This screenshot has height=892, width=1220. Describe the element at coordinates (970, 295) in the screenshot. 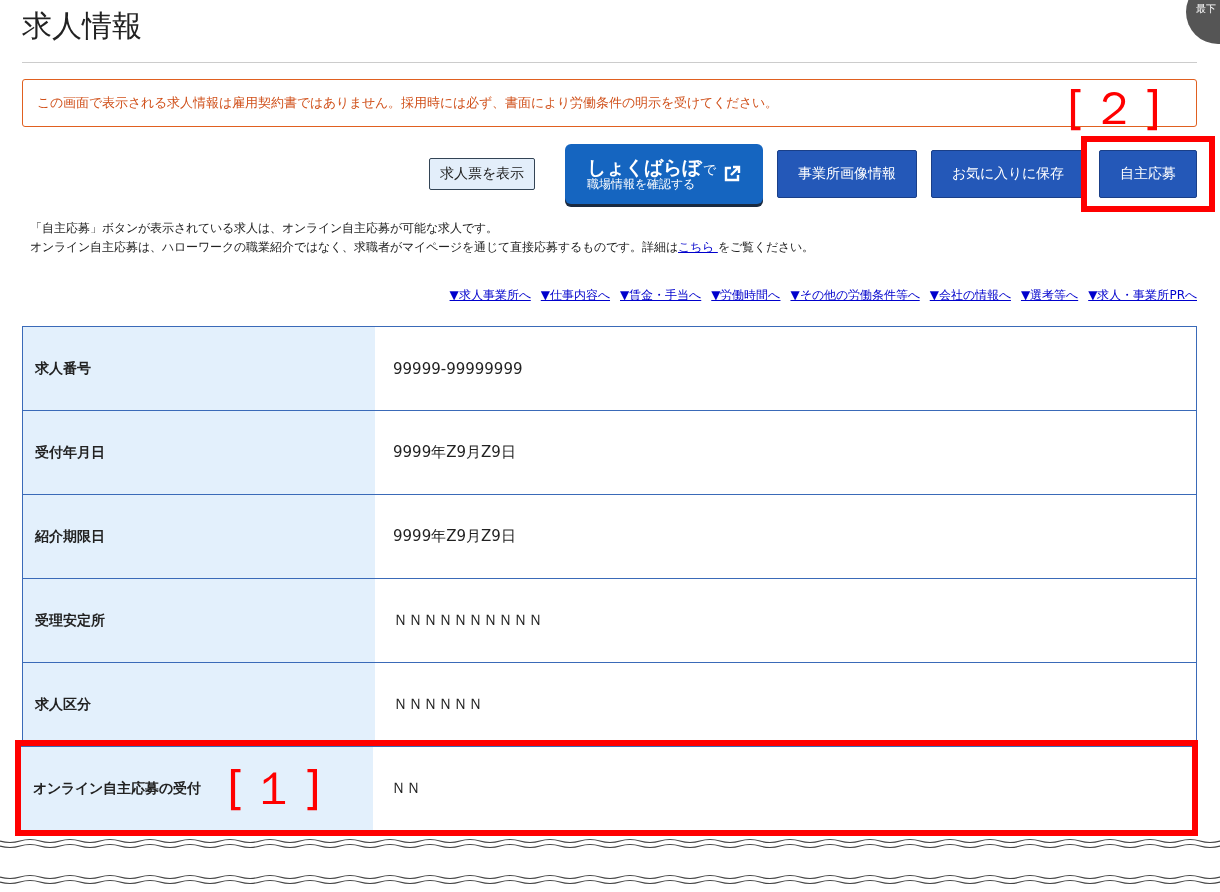

I see `section-link: ▼会社の情報へ` at that location.